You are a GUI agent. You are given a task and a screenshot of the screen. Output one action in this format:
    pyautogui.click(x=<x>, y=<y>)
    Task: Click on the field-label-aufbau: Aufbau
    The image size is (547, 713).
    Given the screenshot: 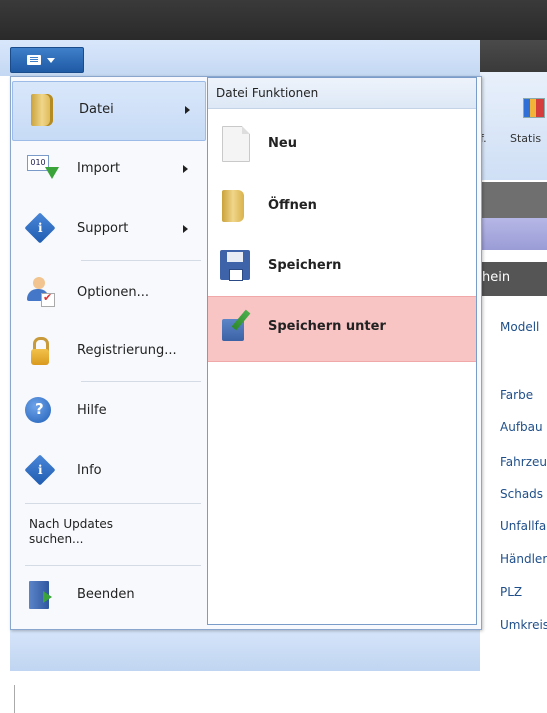 What is the action you would take?
    pyautogui.click(x=521, y=427)
    